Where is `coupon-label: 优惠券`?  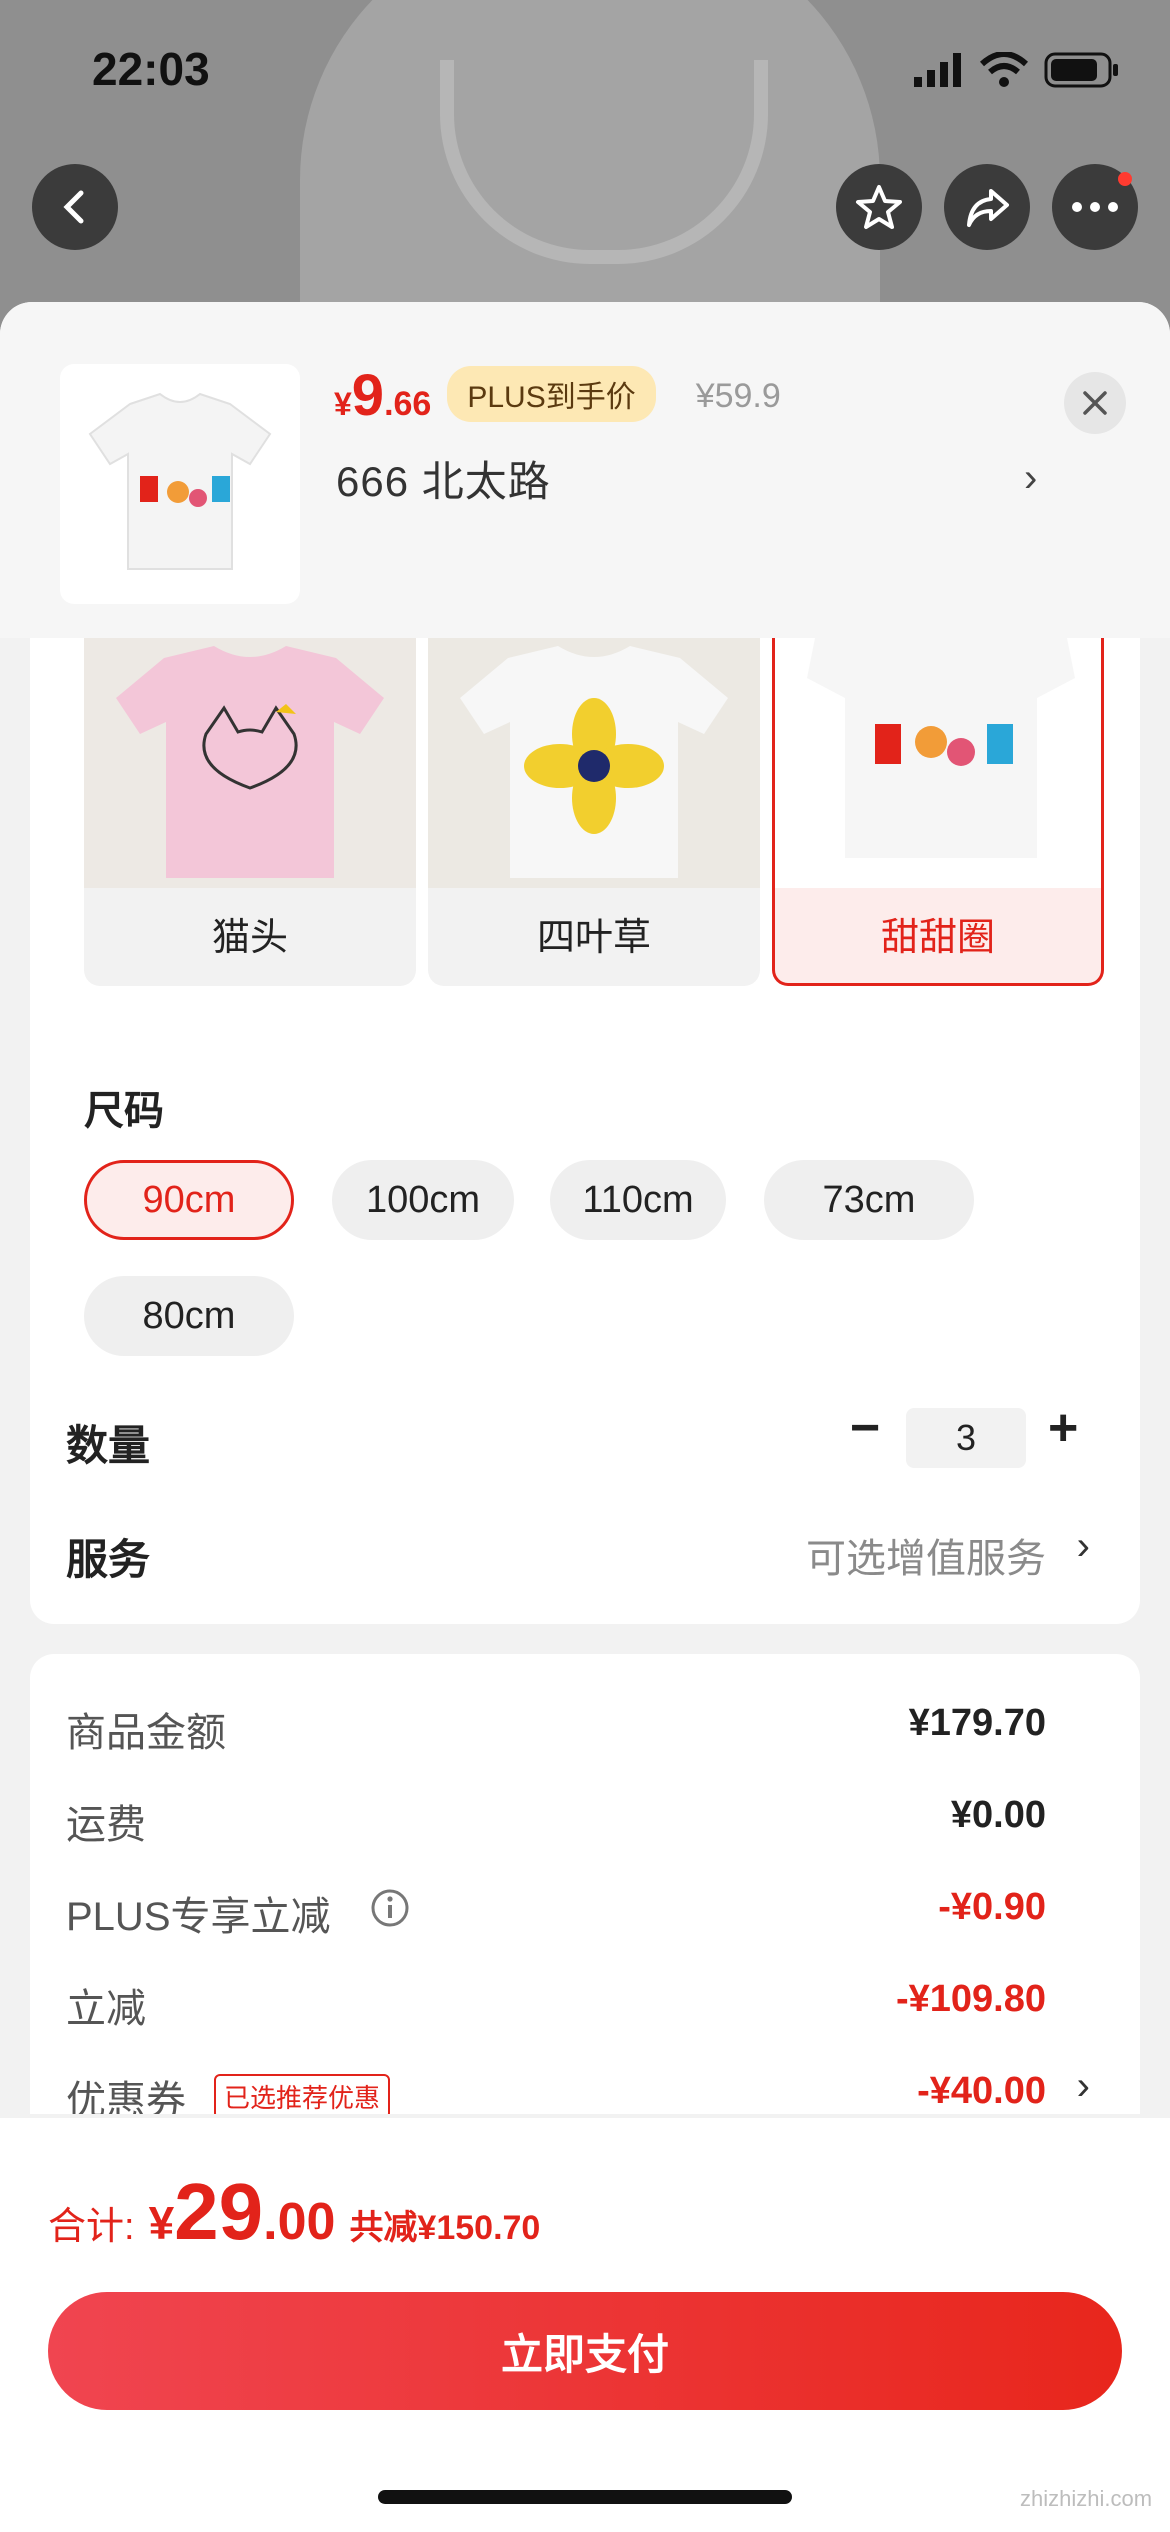 coupon-label: 优惠券 is located at coordinates (126, 2096).